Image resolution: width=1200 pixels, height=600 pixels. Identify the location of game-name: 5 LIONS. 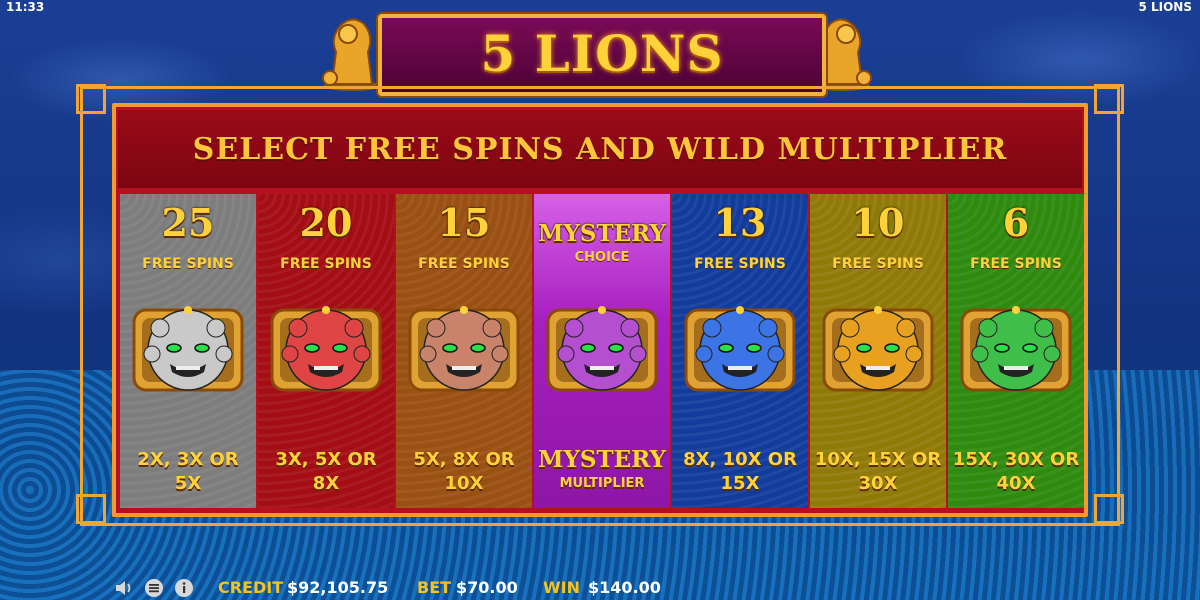
(1165, 7).